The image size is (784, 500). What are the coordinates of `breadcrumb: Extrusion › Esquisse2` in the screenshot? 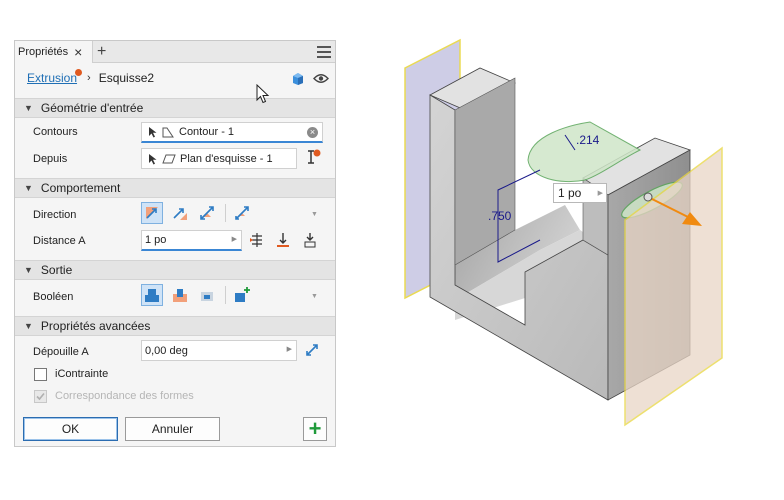 It's located at (90, 77).